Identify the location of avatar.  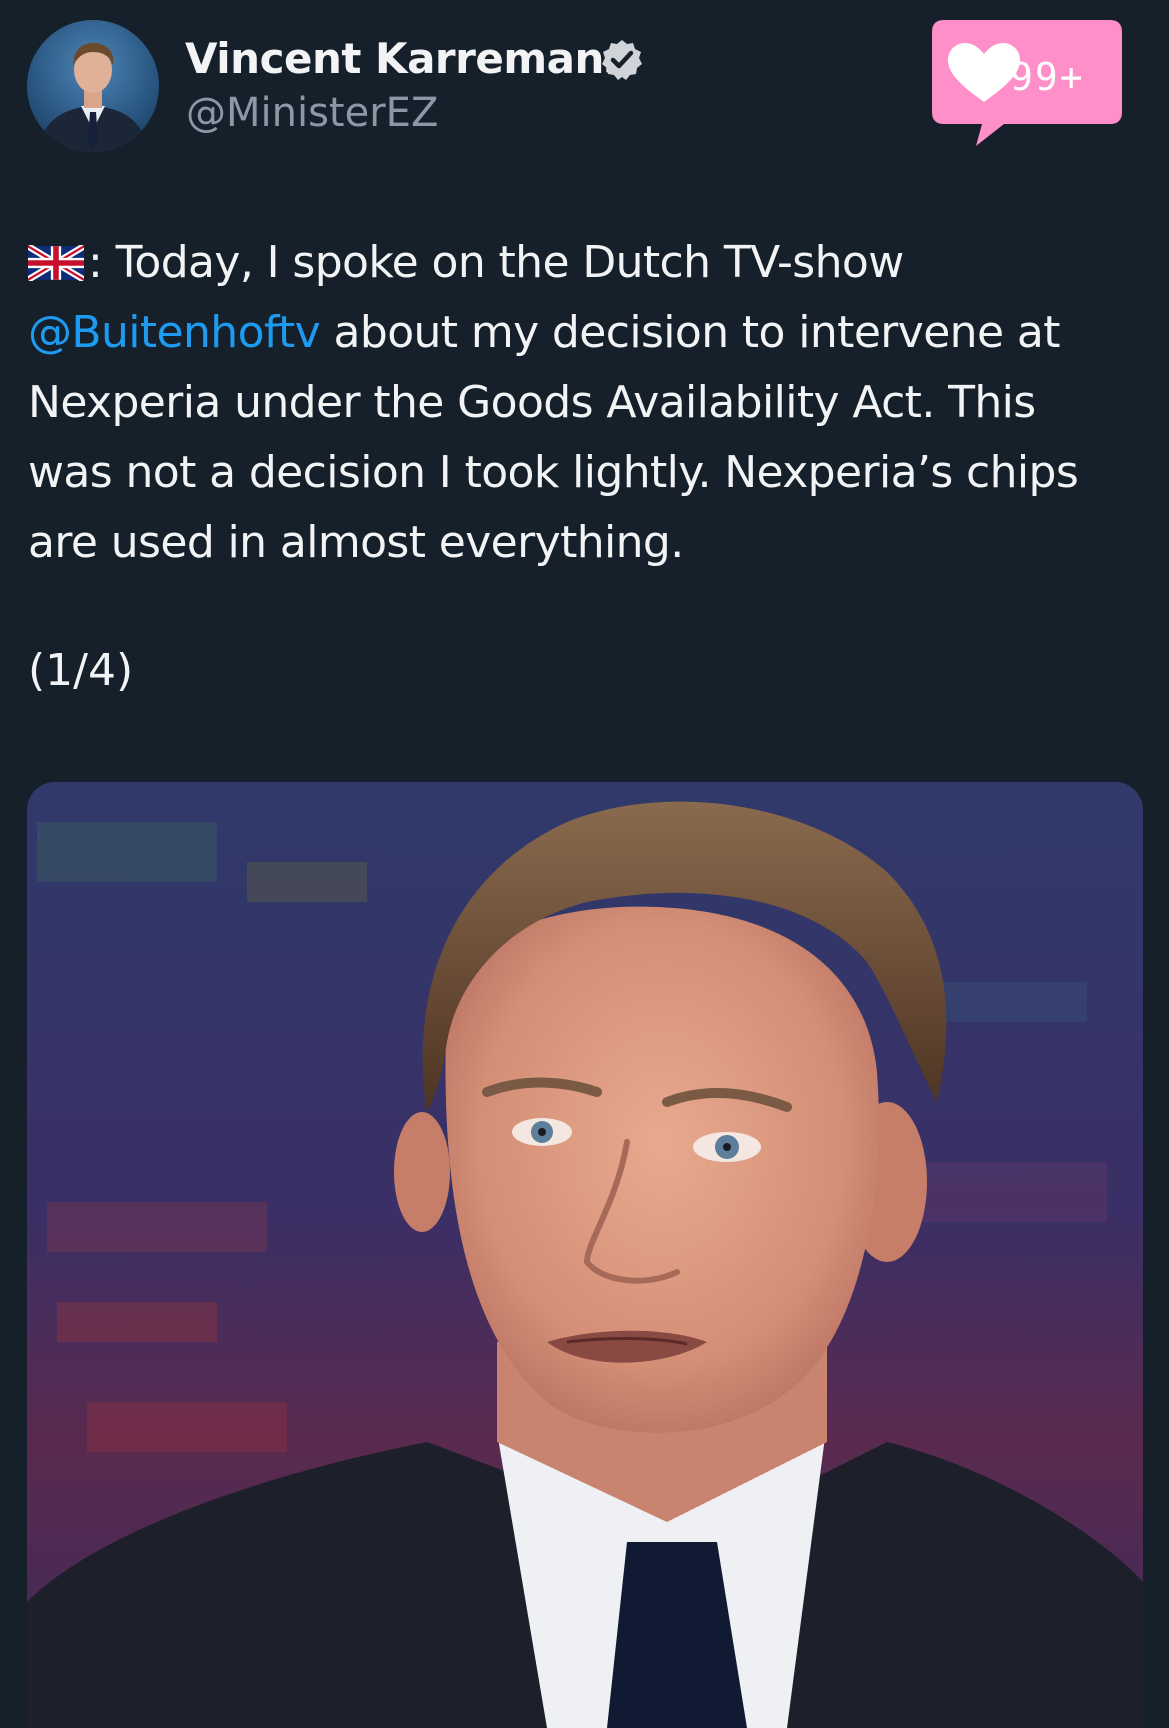
(93, 86).